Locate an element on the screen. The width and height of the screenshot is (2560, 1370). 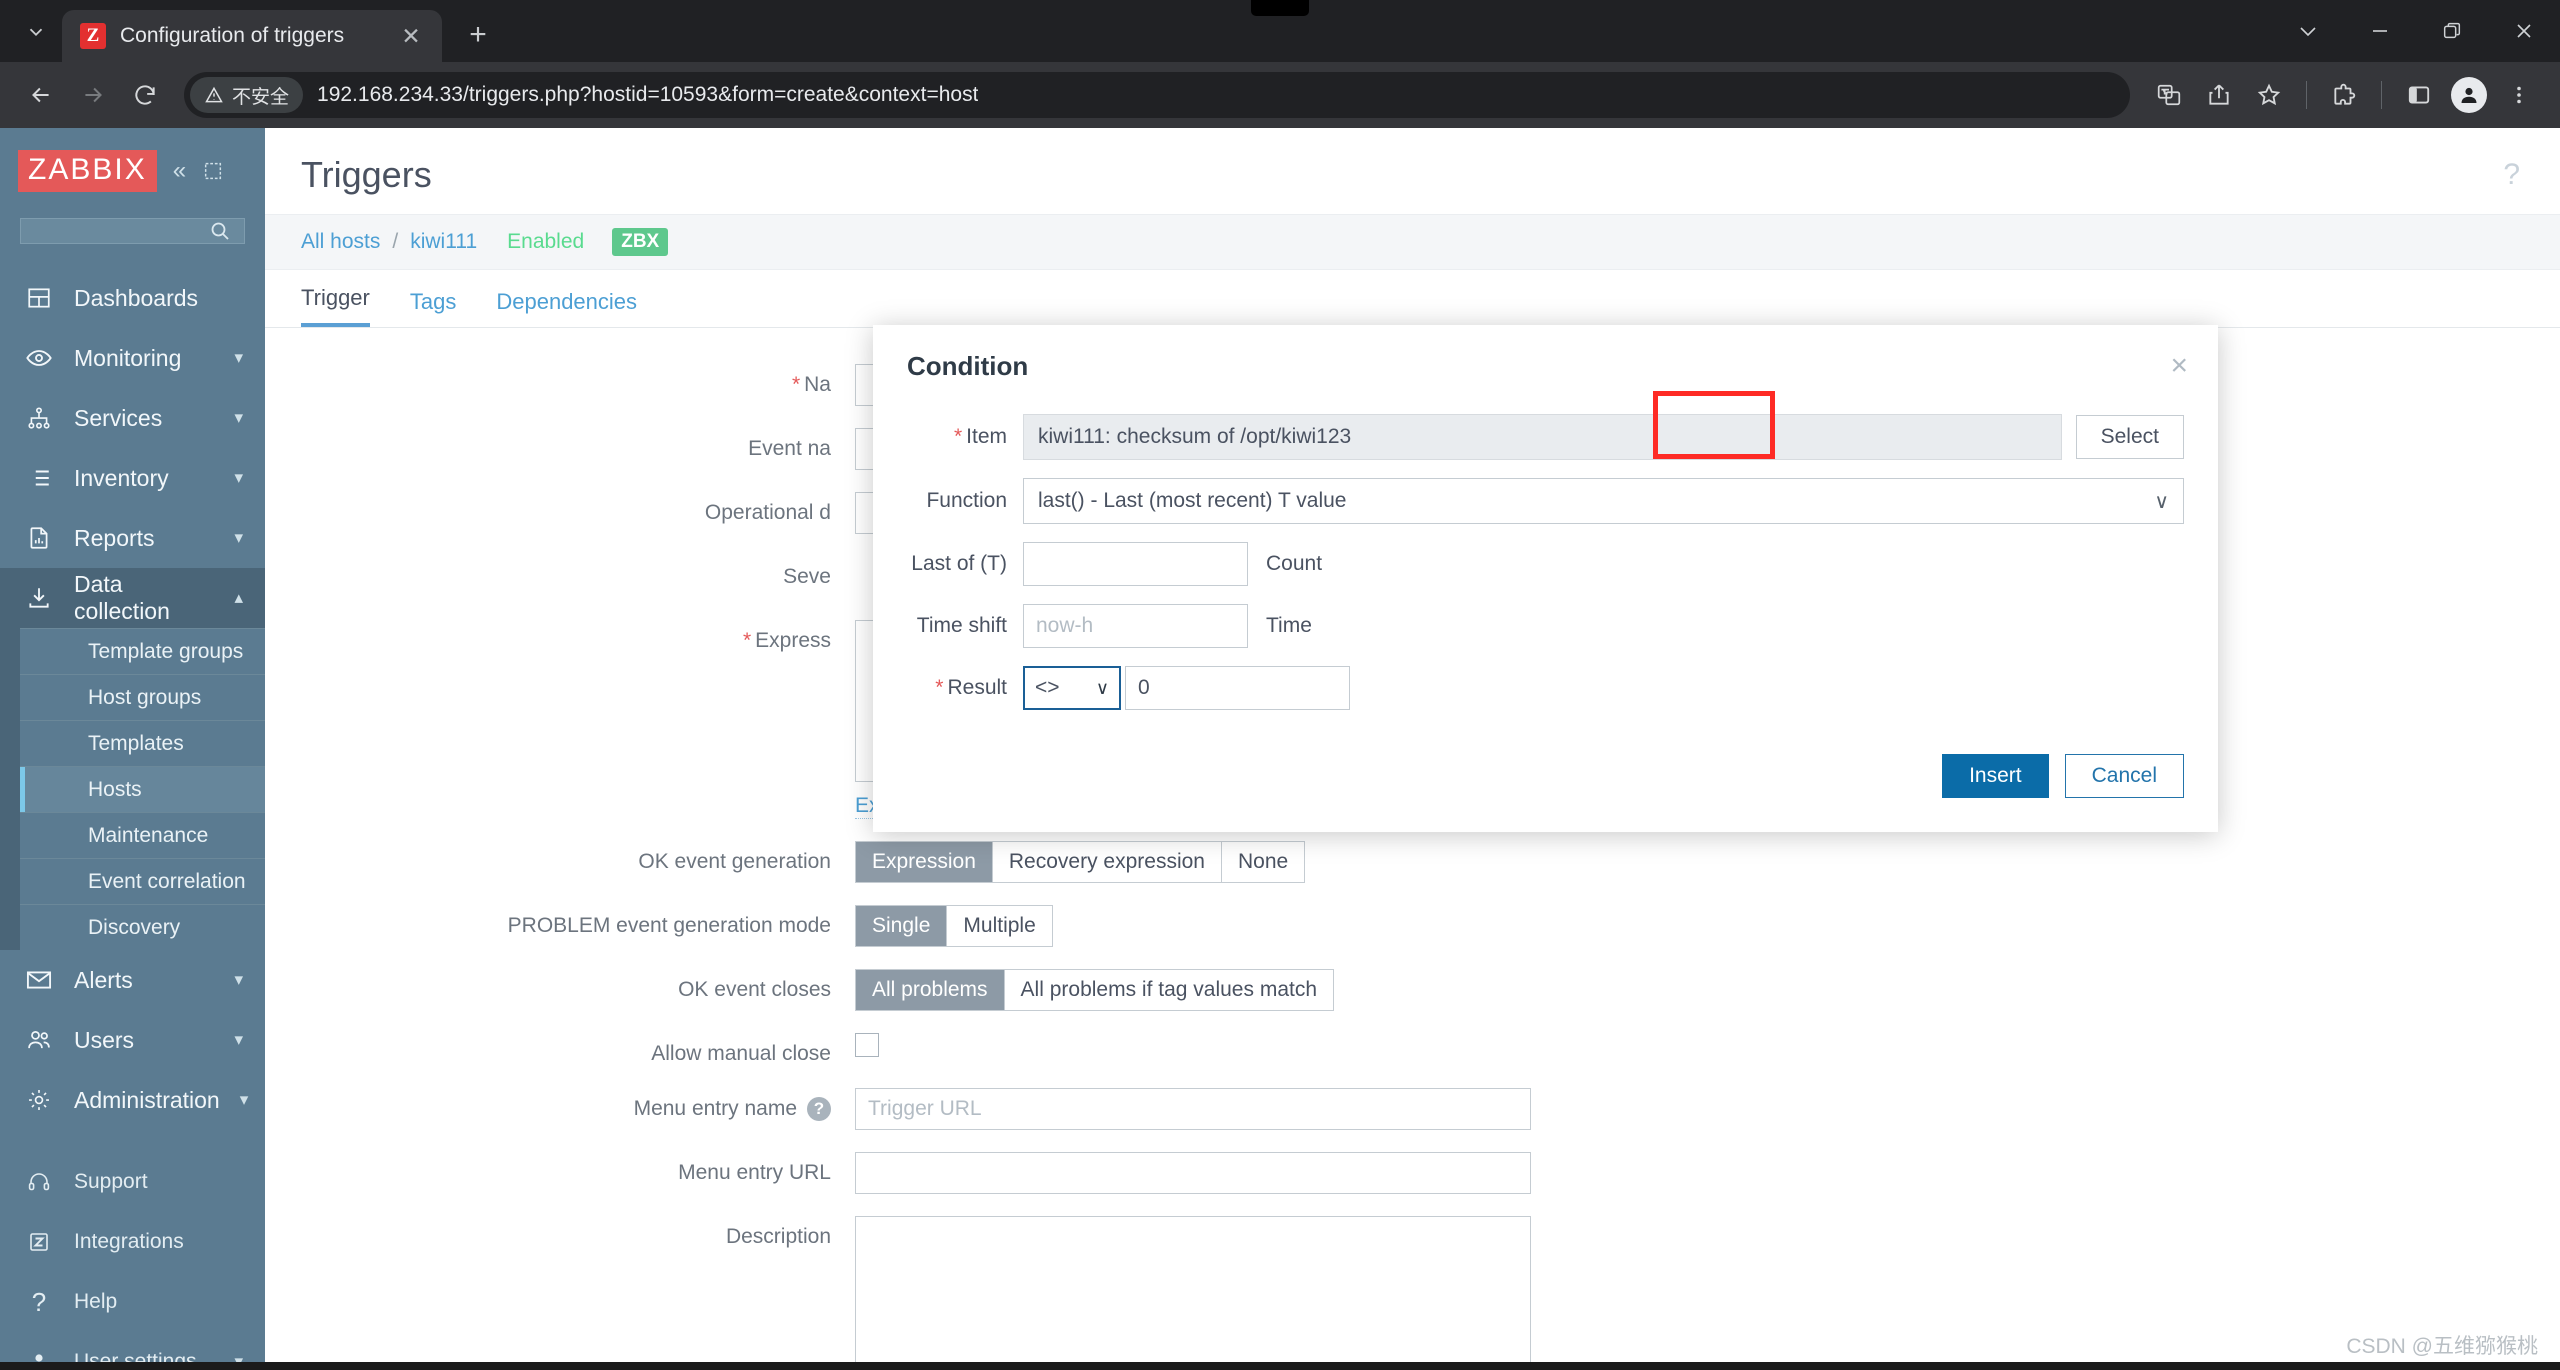
sidebar-item-users: Users ▾ is located at coordinates (132, 1040).